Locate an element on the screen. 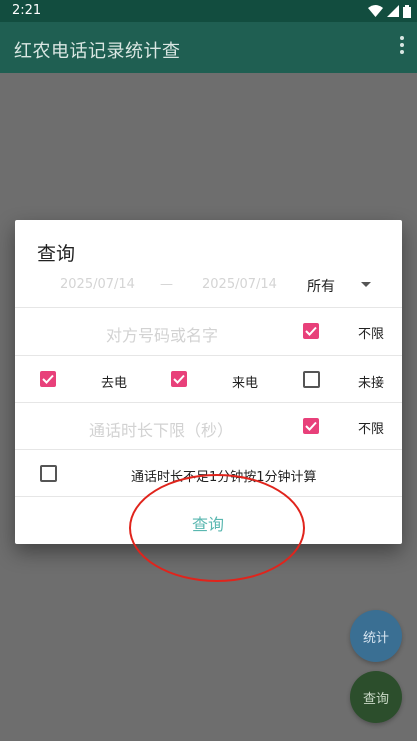  query-fab-label: 查询 is located at coordinates (375, 699).